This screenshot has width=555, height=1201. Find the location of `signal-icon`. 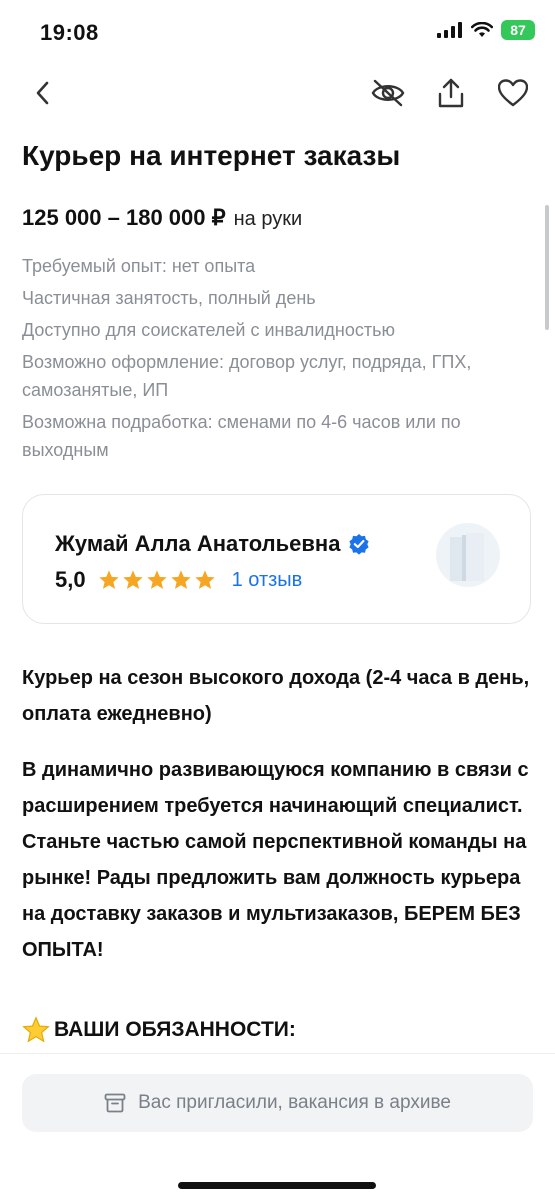

signal-icon is located at coordinates (449, 30).